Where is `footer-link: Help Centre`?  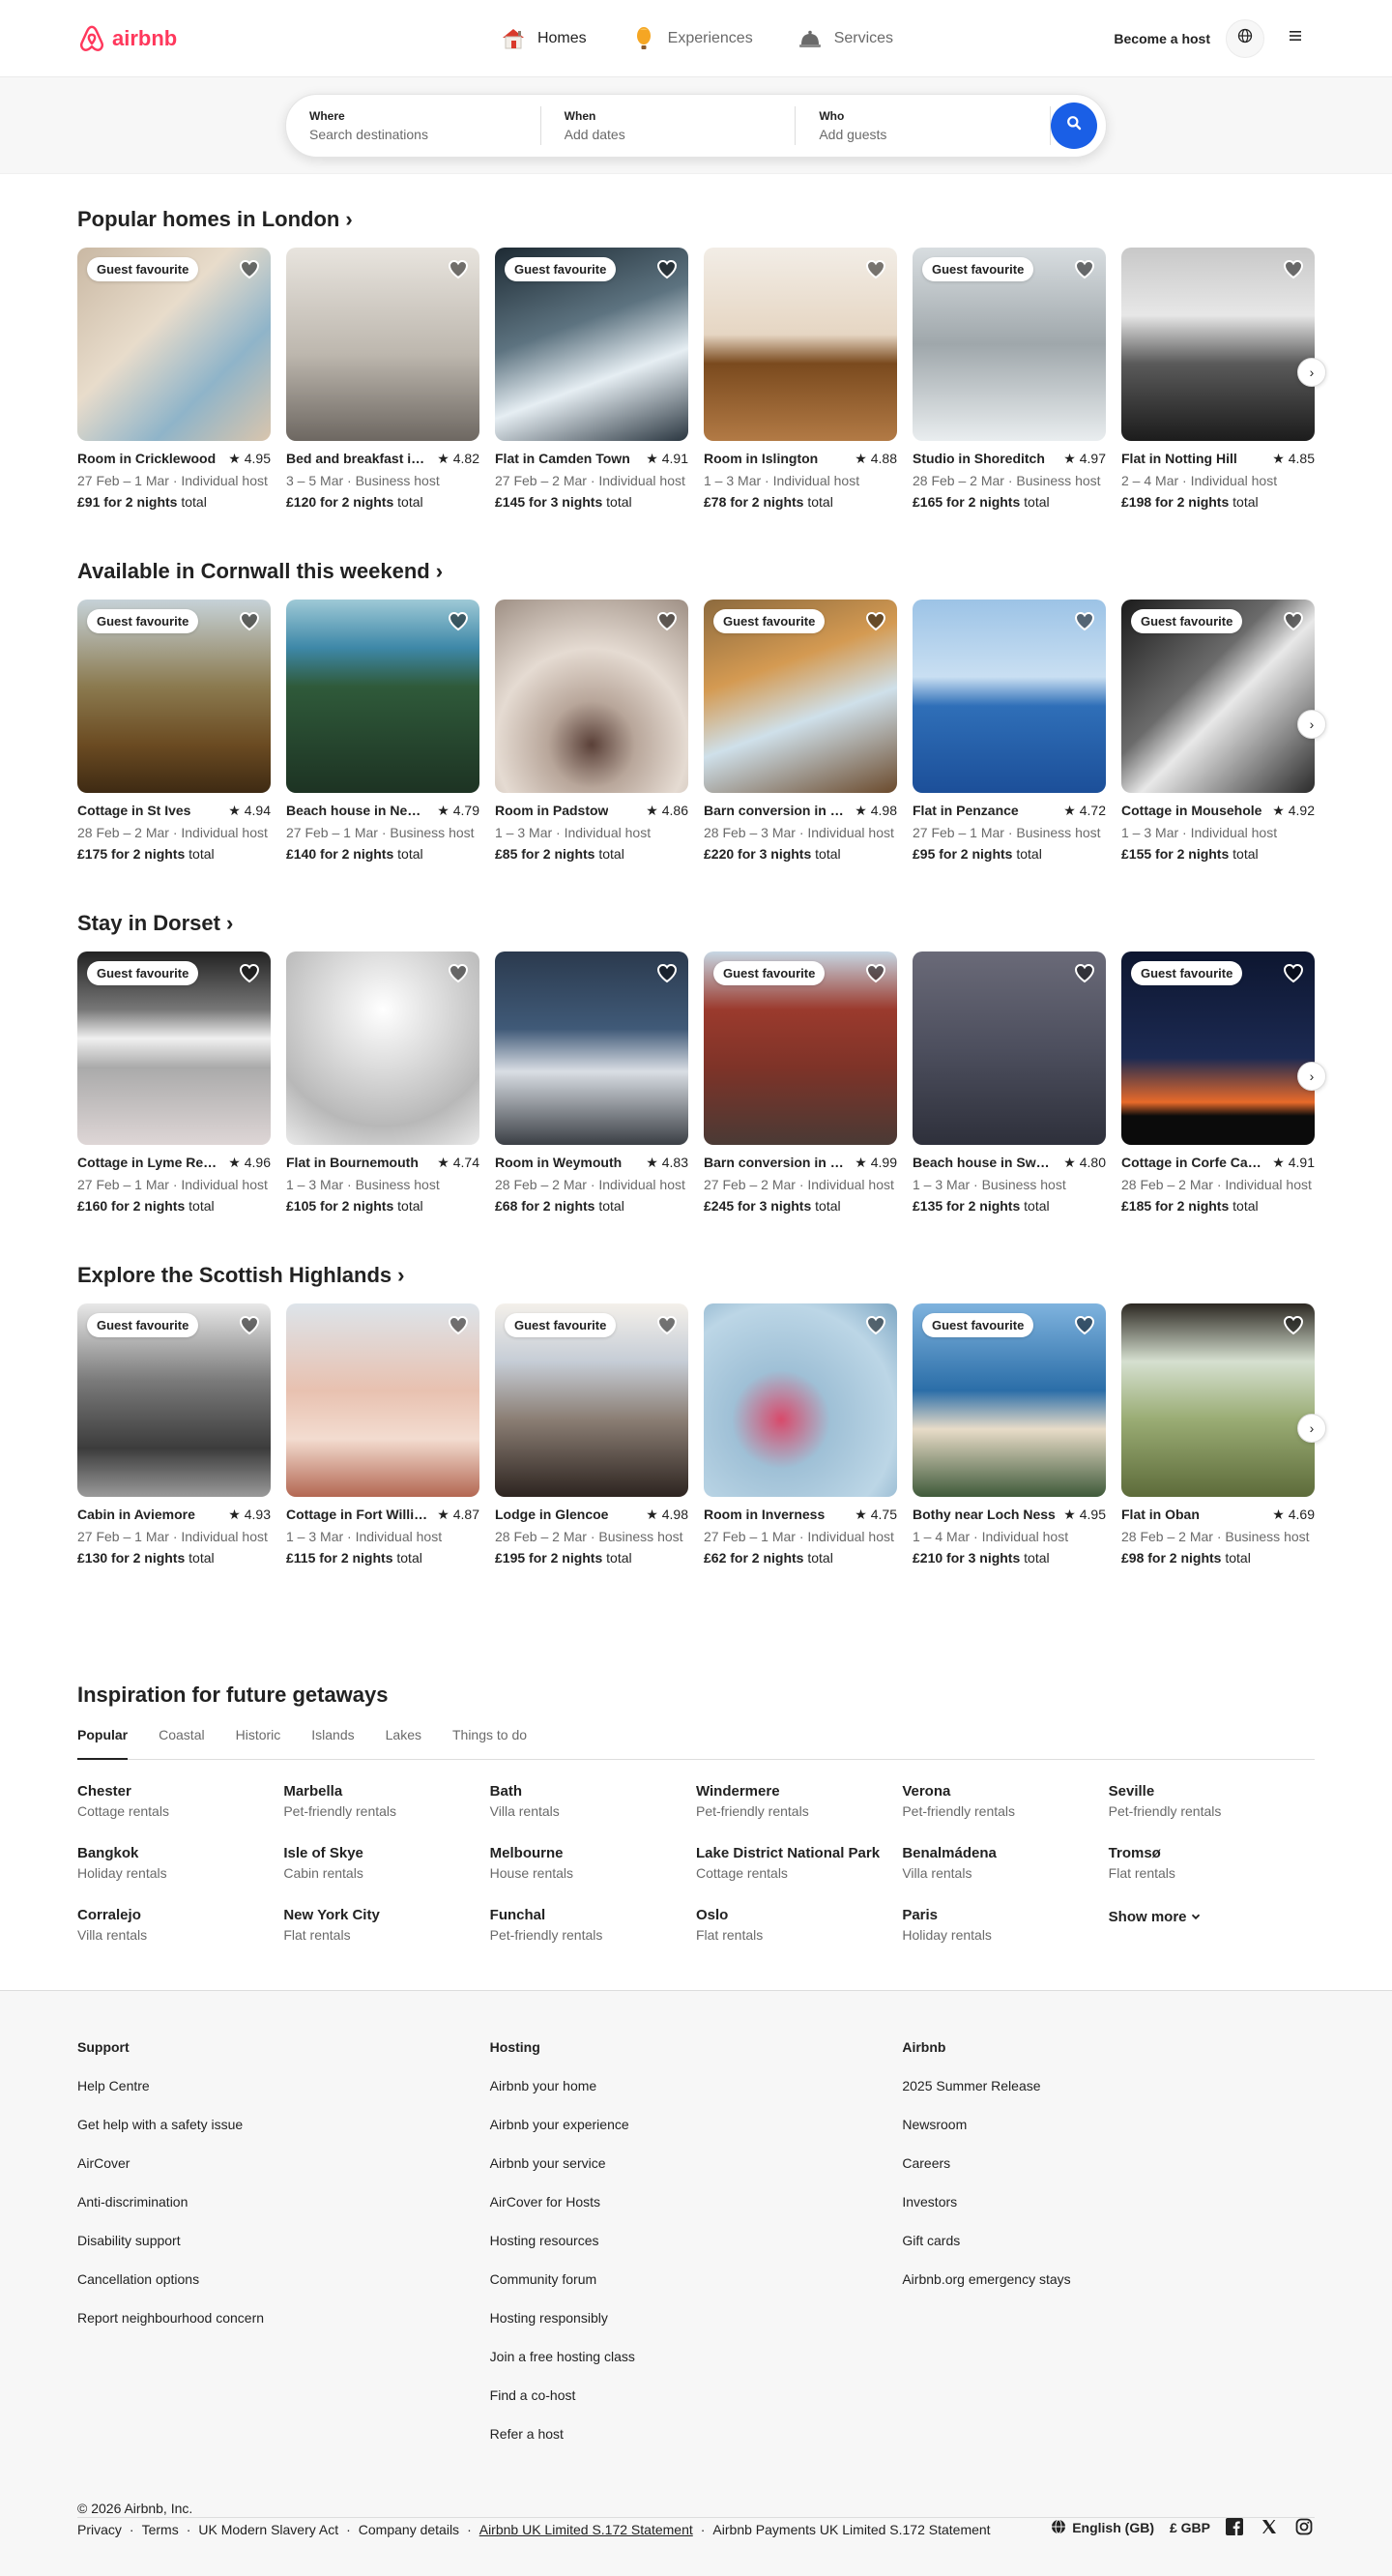 footer-link: Help Centre is located at coordinates (283, 2097).